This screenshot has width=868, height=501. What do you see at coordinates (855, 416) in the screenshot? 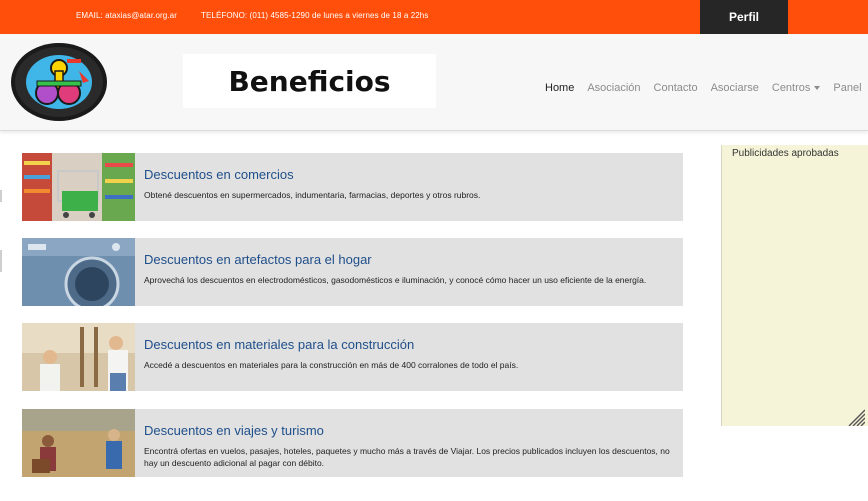
I see `resize-grip-icon` at bounding box center [855, 416].